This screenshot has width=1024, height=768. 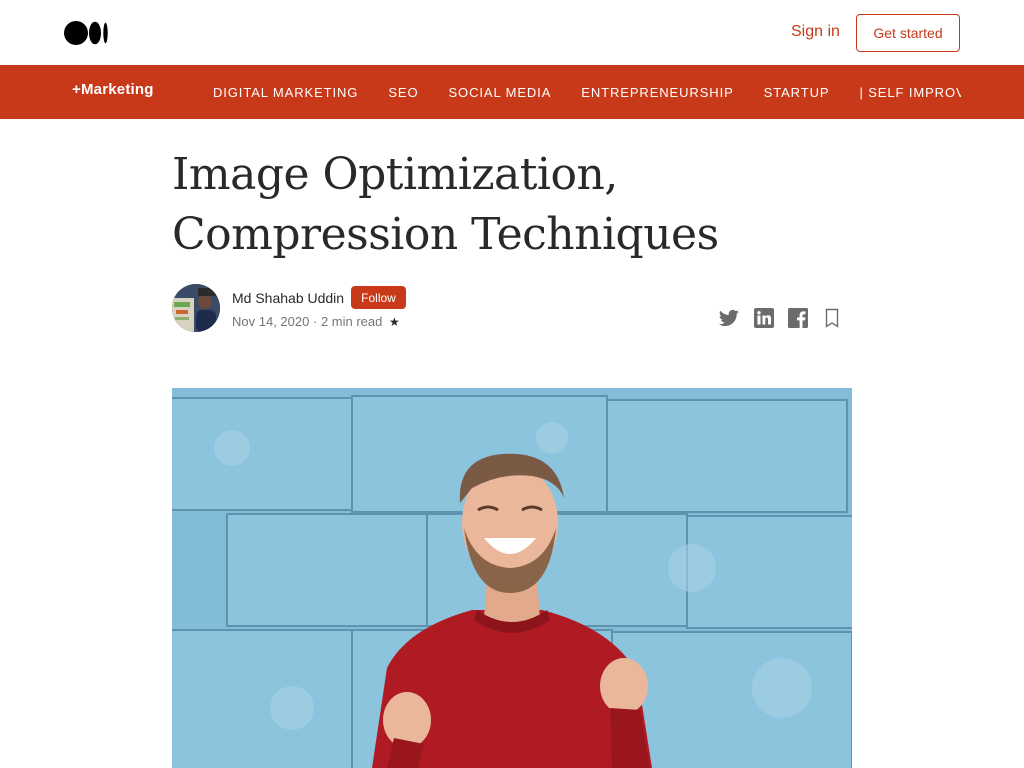 What do you see at coordinates (797, 92) in the screenshot?
I see `nav-item-startup: STARTUP` at bounding box center [797, 92].